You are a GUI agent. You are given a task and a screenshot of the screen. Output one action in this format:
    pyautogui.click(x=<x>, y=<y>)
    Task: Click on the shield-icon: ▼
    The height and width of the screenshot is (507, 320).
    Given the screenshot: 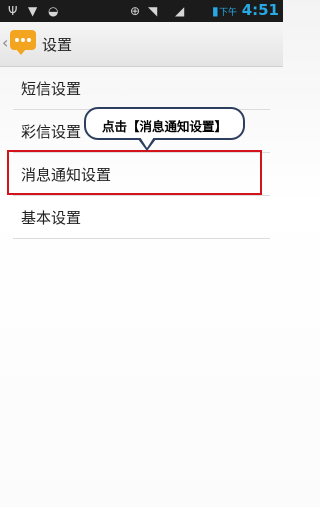 What is the action you would take?
    pyautogui.click(x=33, y=11)
    